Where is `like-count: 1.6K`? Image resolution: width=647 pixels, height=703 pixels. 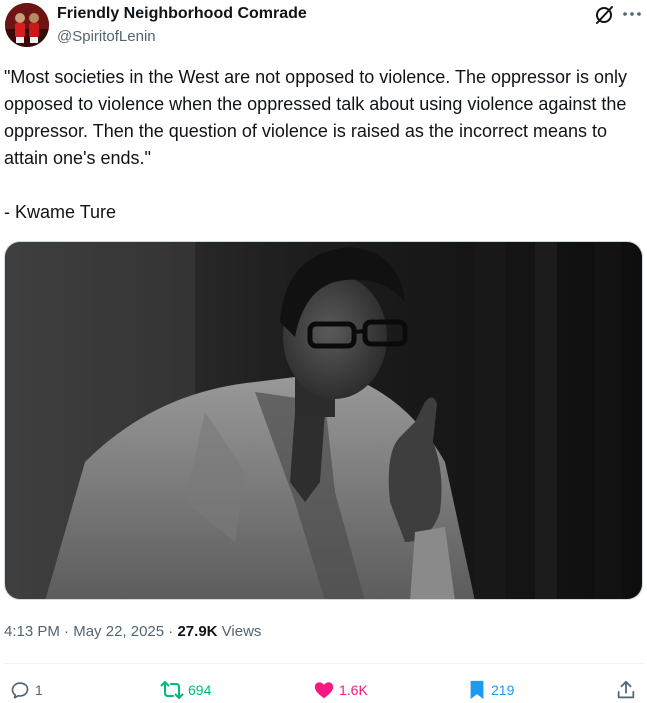
like-count: 1.6K is located at coordinates (353, 690).